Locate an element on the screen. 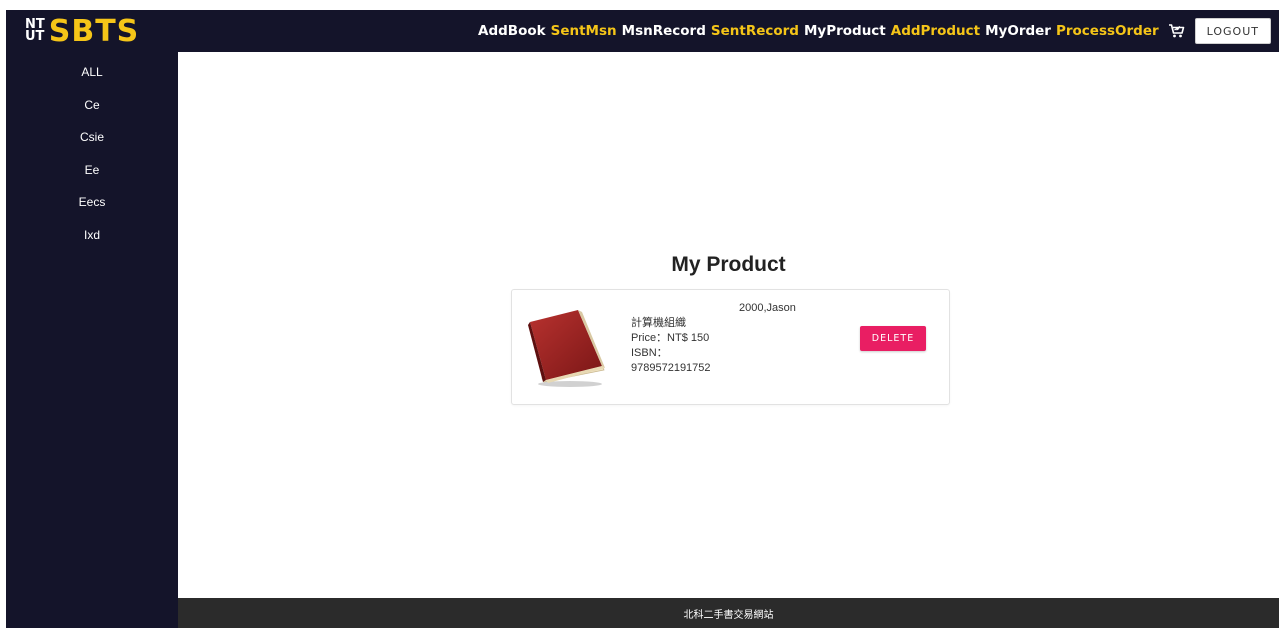 This screenshot has height=634, width=1279. sidebar-item-csie: Csie is located at coordinates (92, 137).